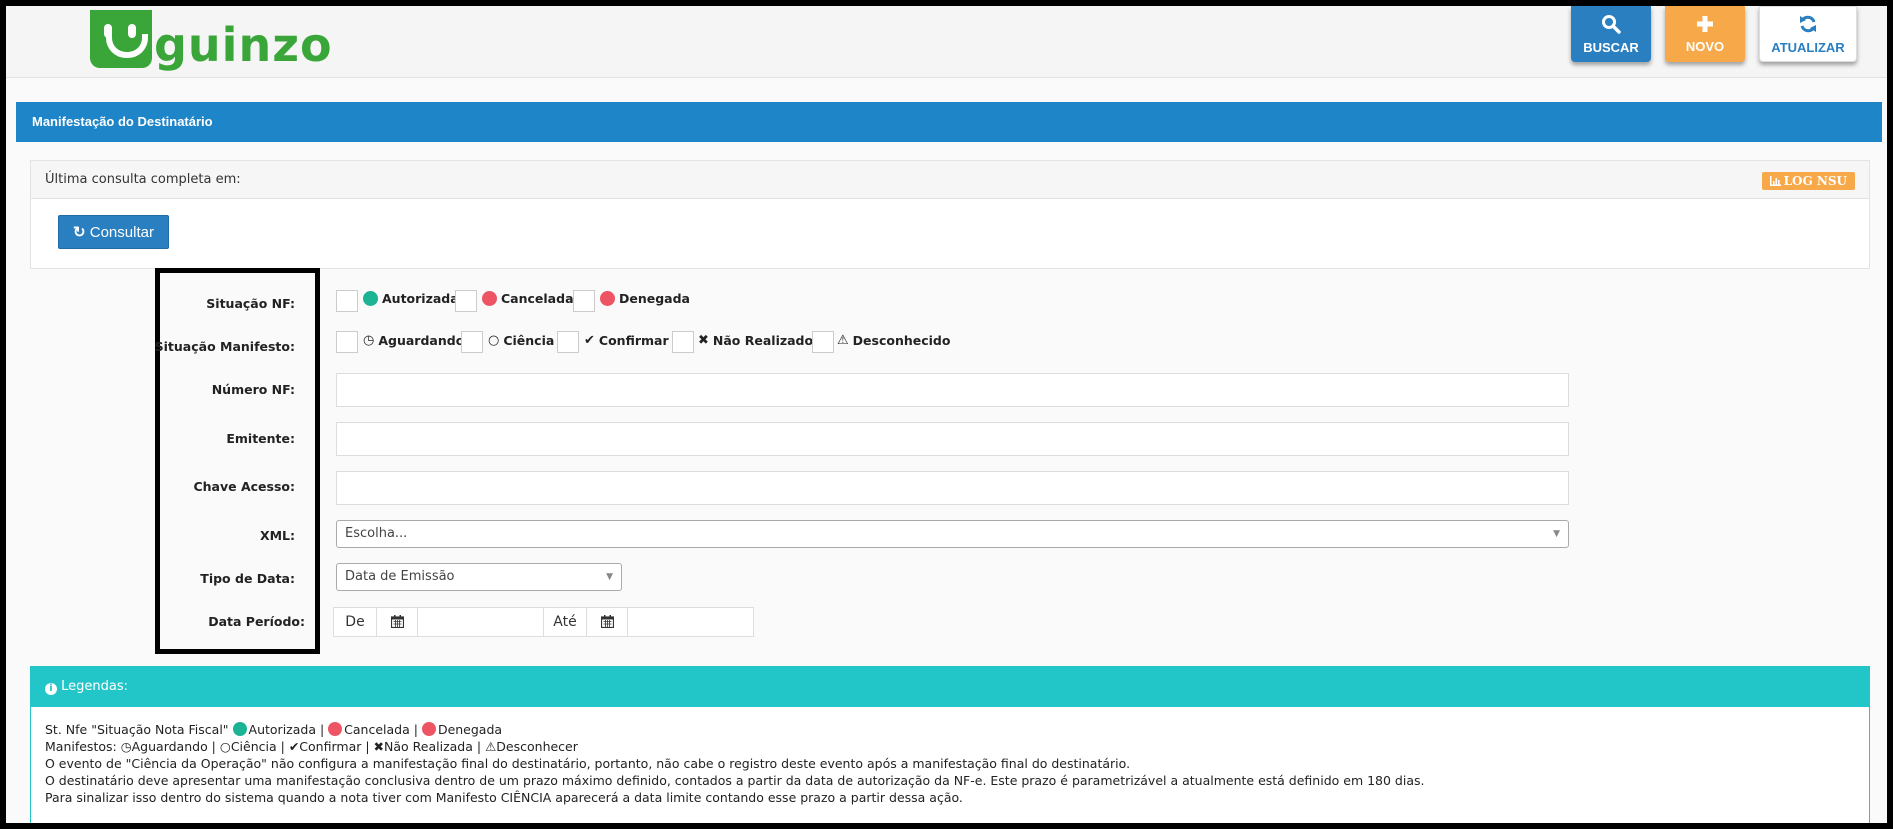 The image size is (1893, 829). Describe the element at coordinates (568, 342) in the screenshot. I see `checkbox-confirmar` at that location.